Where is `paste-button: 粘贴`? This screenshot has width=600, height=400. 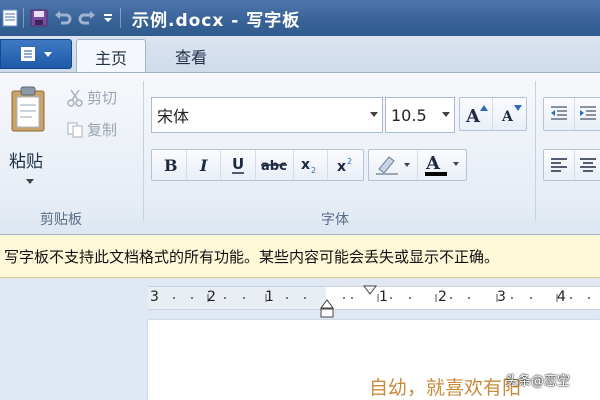
paste-button: 粘贴 is located at coordinates (28, 136).